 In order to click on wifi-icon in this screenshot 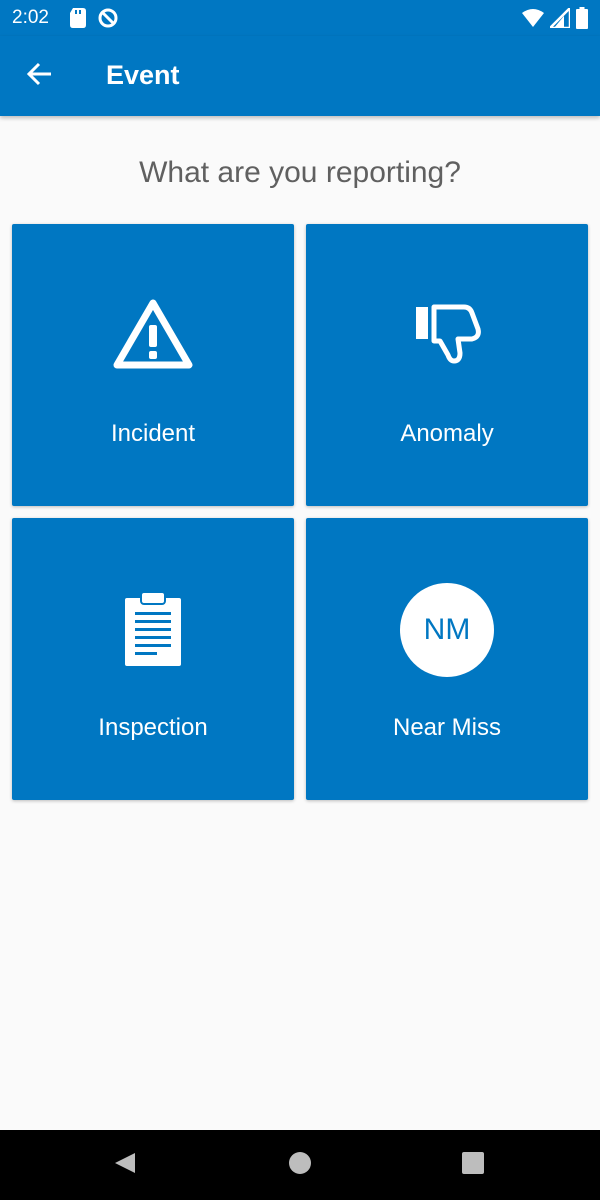, I will do `click(533, 20)`.